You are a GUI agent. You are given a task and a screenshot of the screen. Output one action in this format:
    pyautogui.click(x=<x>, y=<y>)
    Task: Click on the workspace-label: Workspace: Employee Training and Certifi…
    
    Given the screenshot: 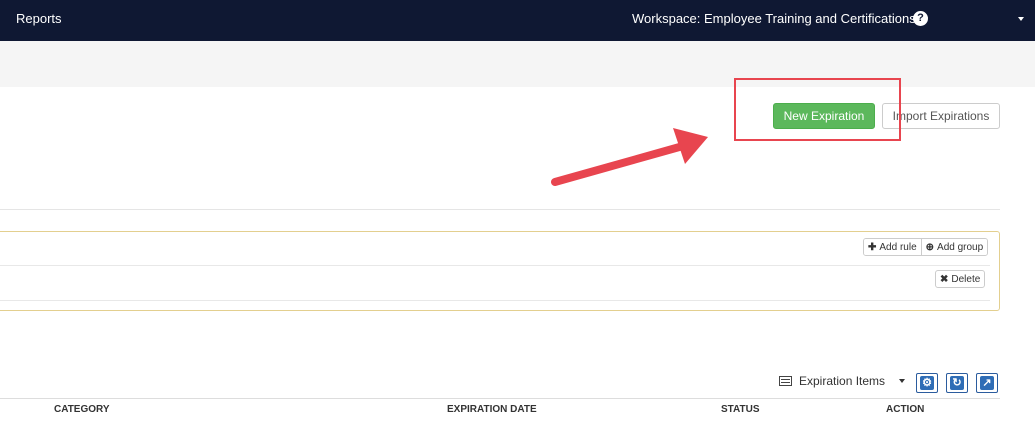 What is the action you would take?
    pyautogui.click(x=774, y=18)
    